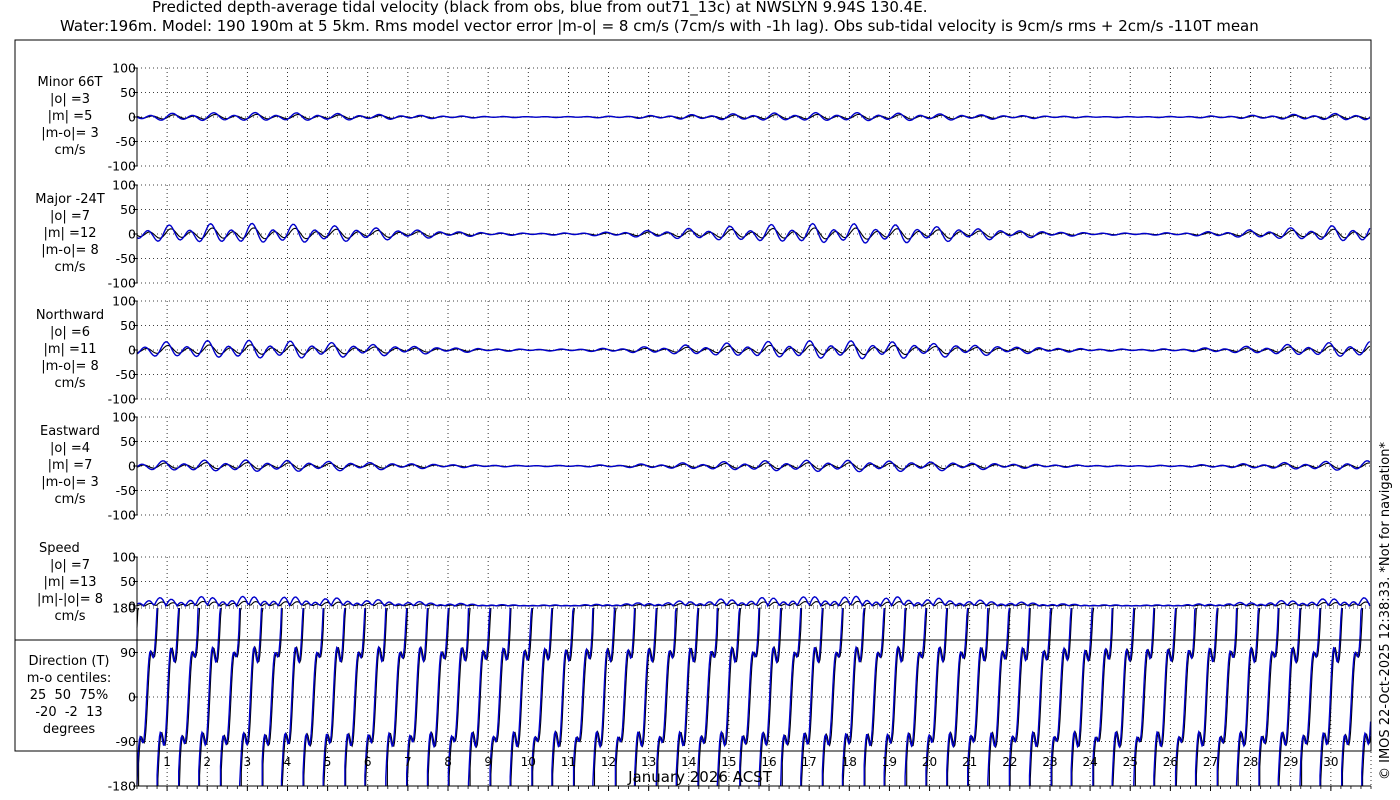 Image resolution: width=1400 pixels, height=800 pixels. Describe the element at coordinates (69, 729) in the screenshot. I see `direction-label-line: degrees` at that location.